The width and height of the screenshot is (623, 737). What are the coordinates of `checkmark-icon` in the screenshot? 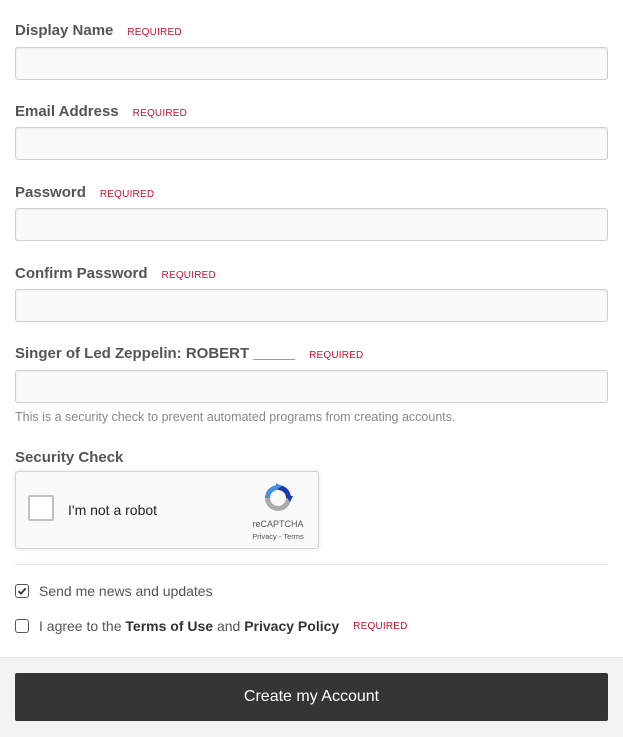 It's located at (22, 591).